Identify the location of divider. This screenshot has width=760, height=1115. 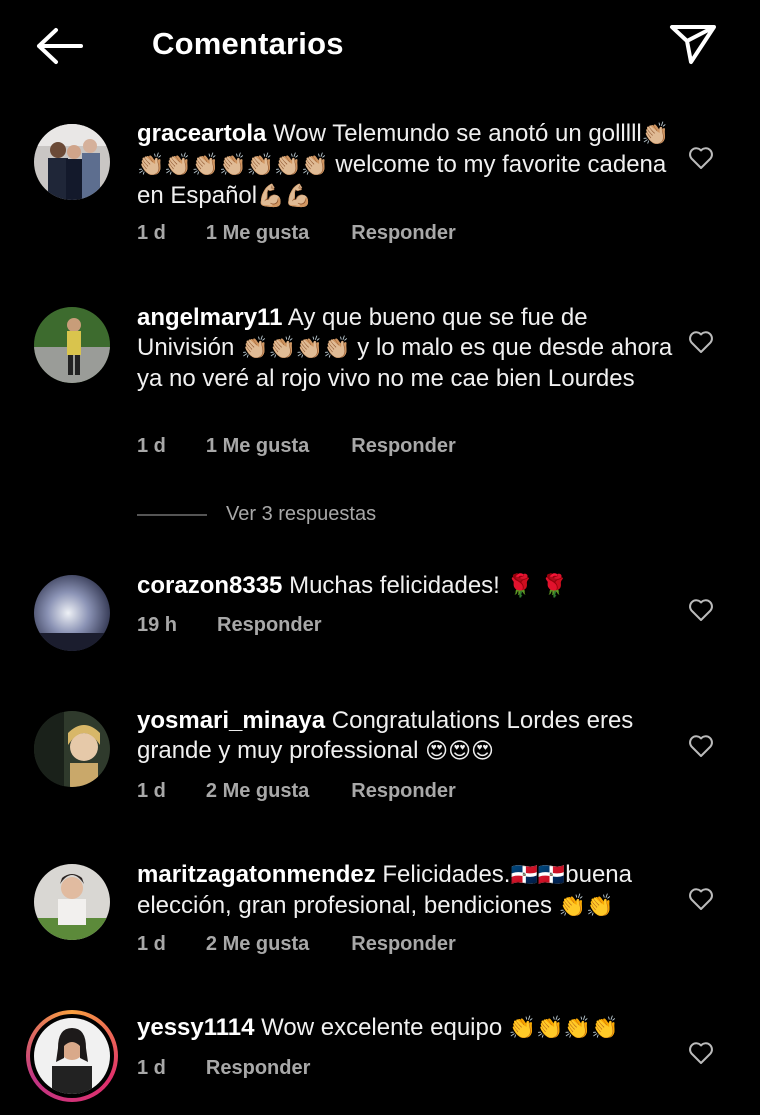
(172, 515).